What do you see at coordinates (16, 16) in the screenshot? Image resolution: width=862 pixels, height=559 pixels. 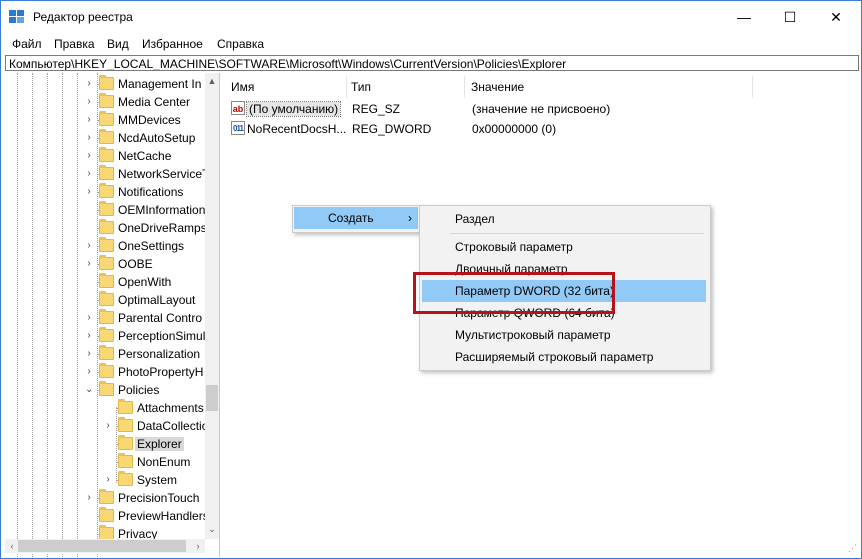 I see `regedit-icon` at bounding box center [16, 16].